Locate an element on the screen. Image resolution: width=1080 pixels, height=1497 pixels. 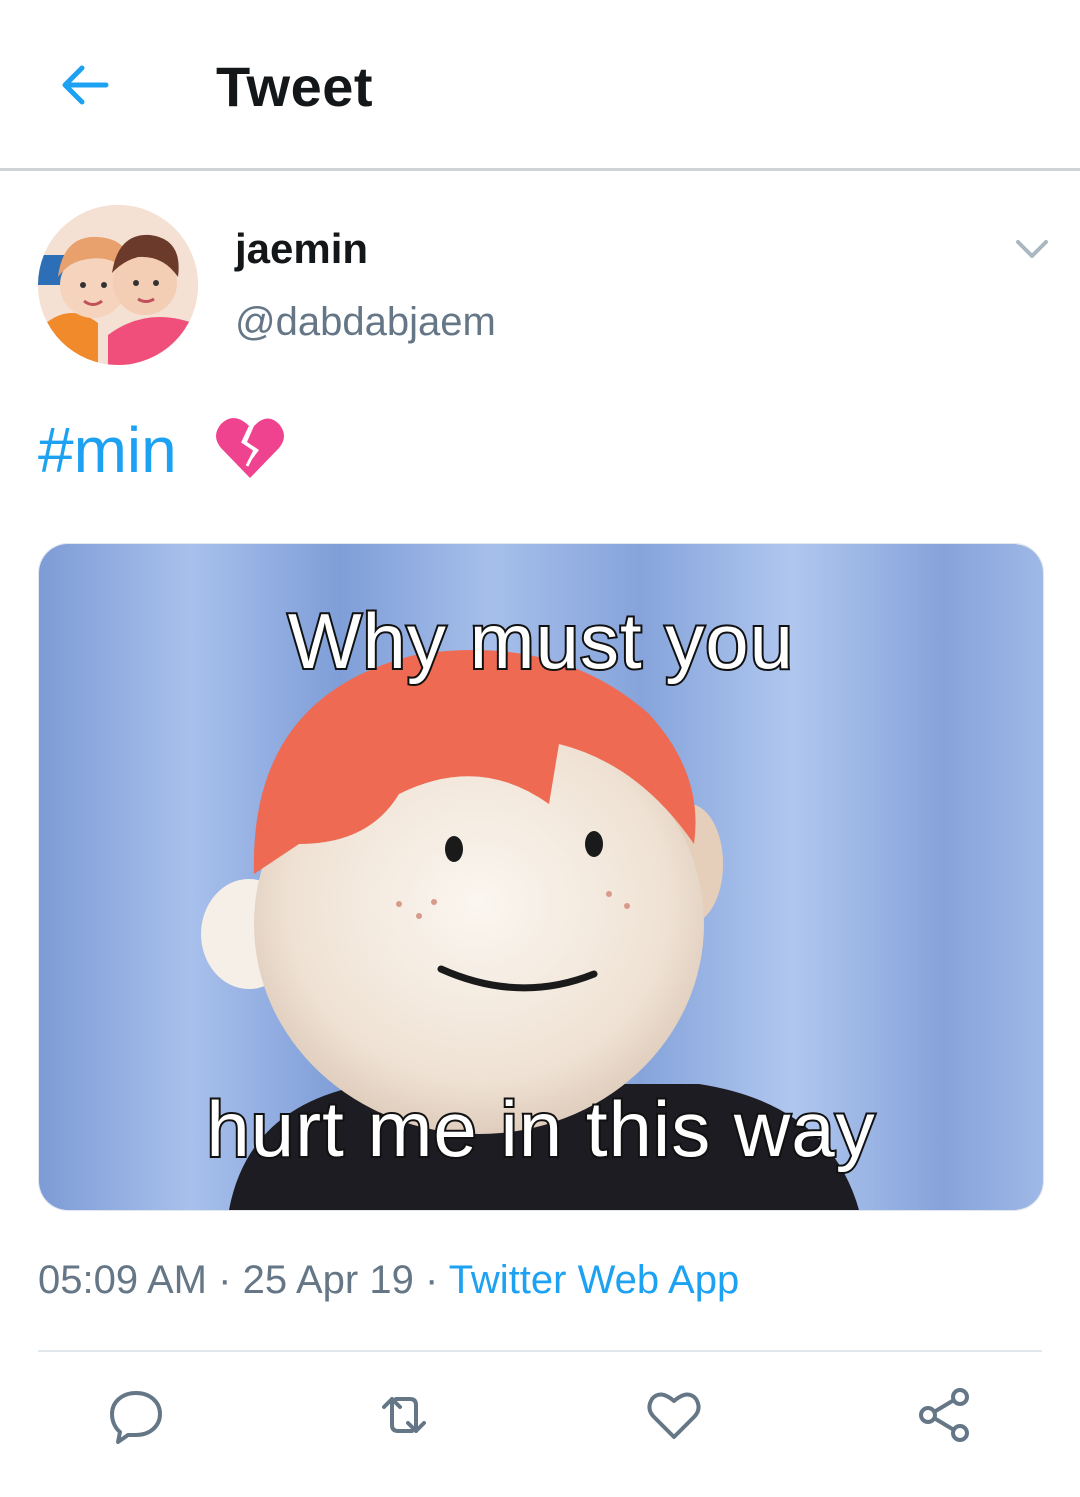
meme-caption-top: Why must you is located at coordinates (540, 641).